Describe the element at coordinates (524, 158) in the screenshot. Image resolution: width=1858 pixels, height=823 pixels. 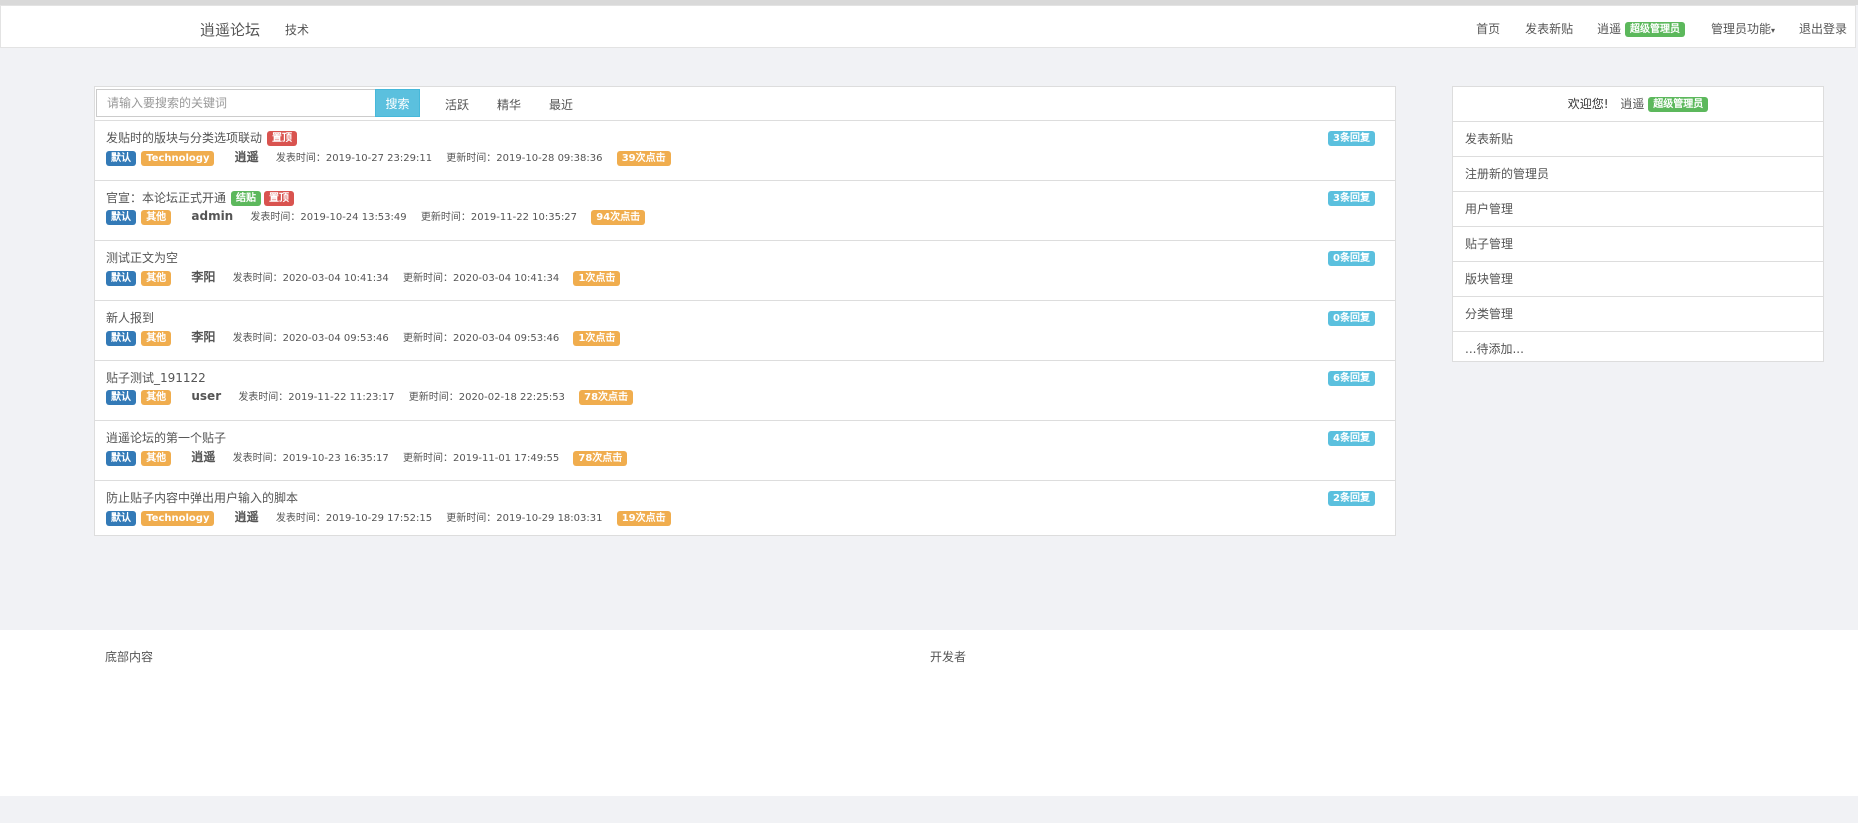
I see `post-updated-time: 更新时间：2019-10-28 09:38:36` at that location.